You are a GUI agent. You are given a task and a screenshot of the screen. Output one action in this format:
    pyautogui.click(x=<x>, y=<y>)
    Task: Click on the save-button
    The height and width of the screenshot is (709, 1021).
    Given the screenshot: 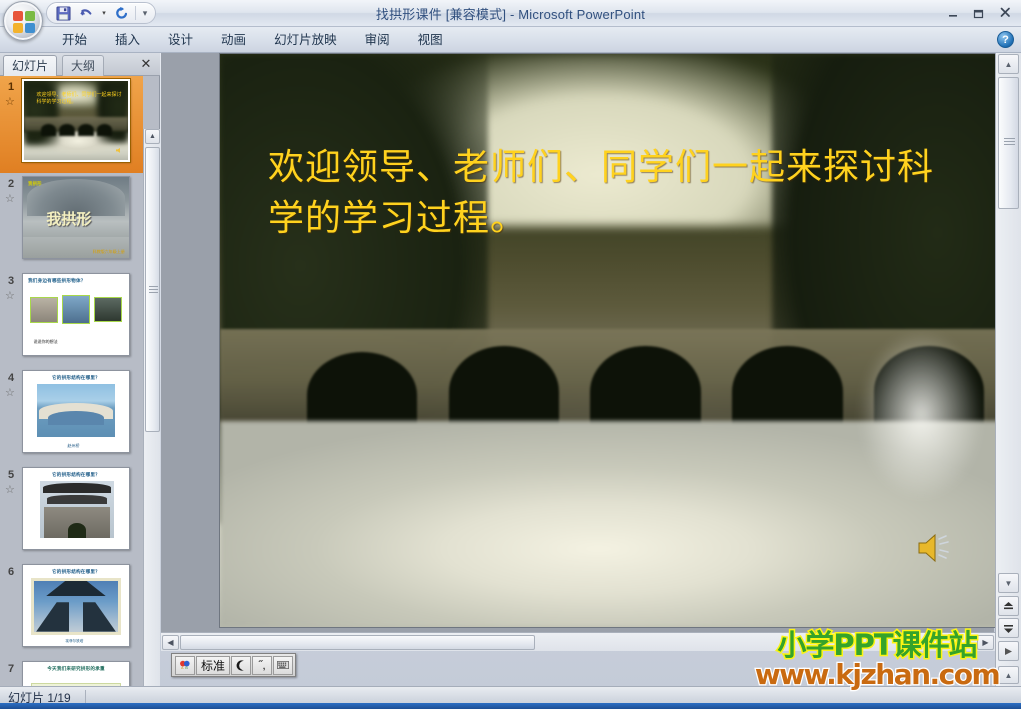 What is the action you would take?
    pyautogui.click(x=63, y=13)
    